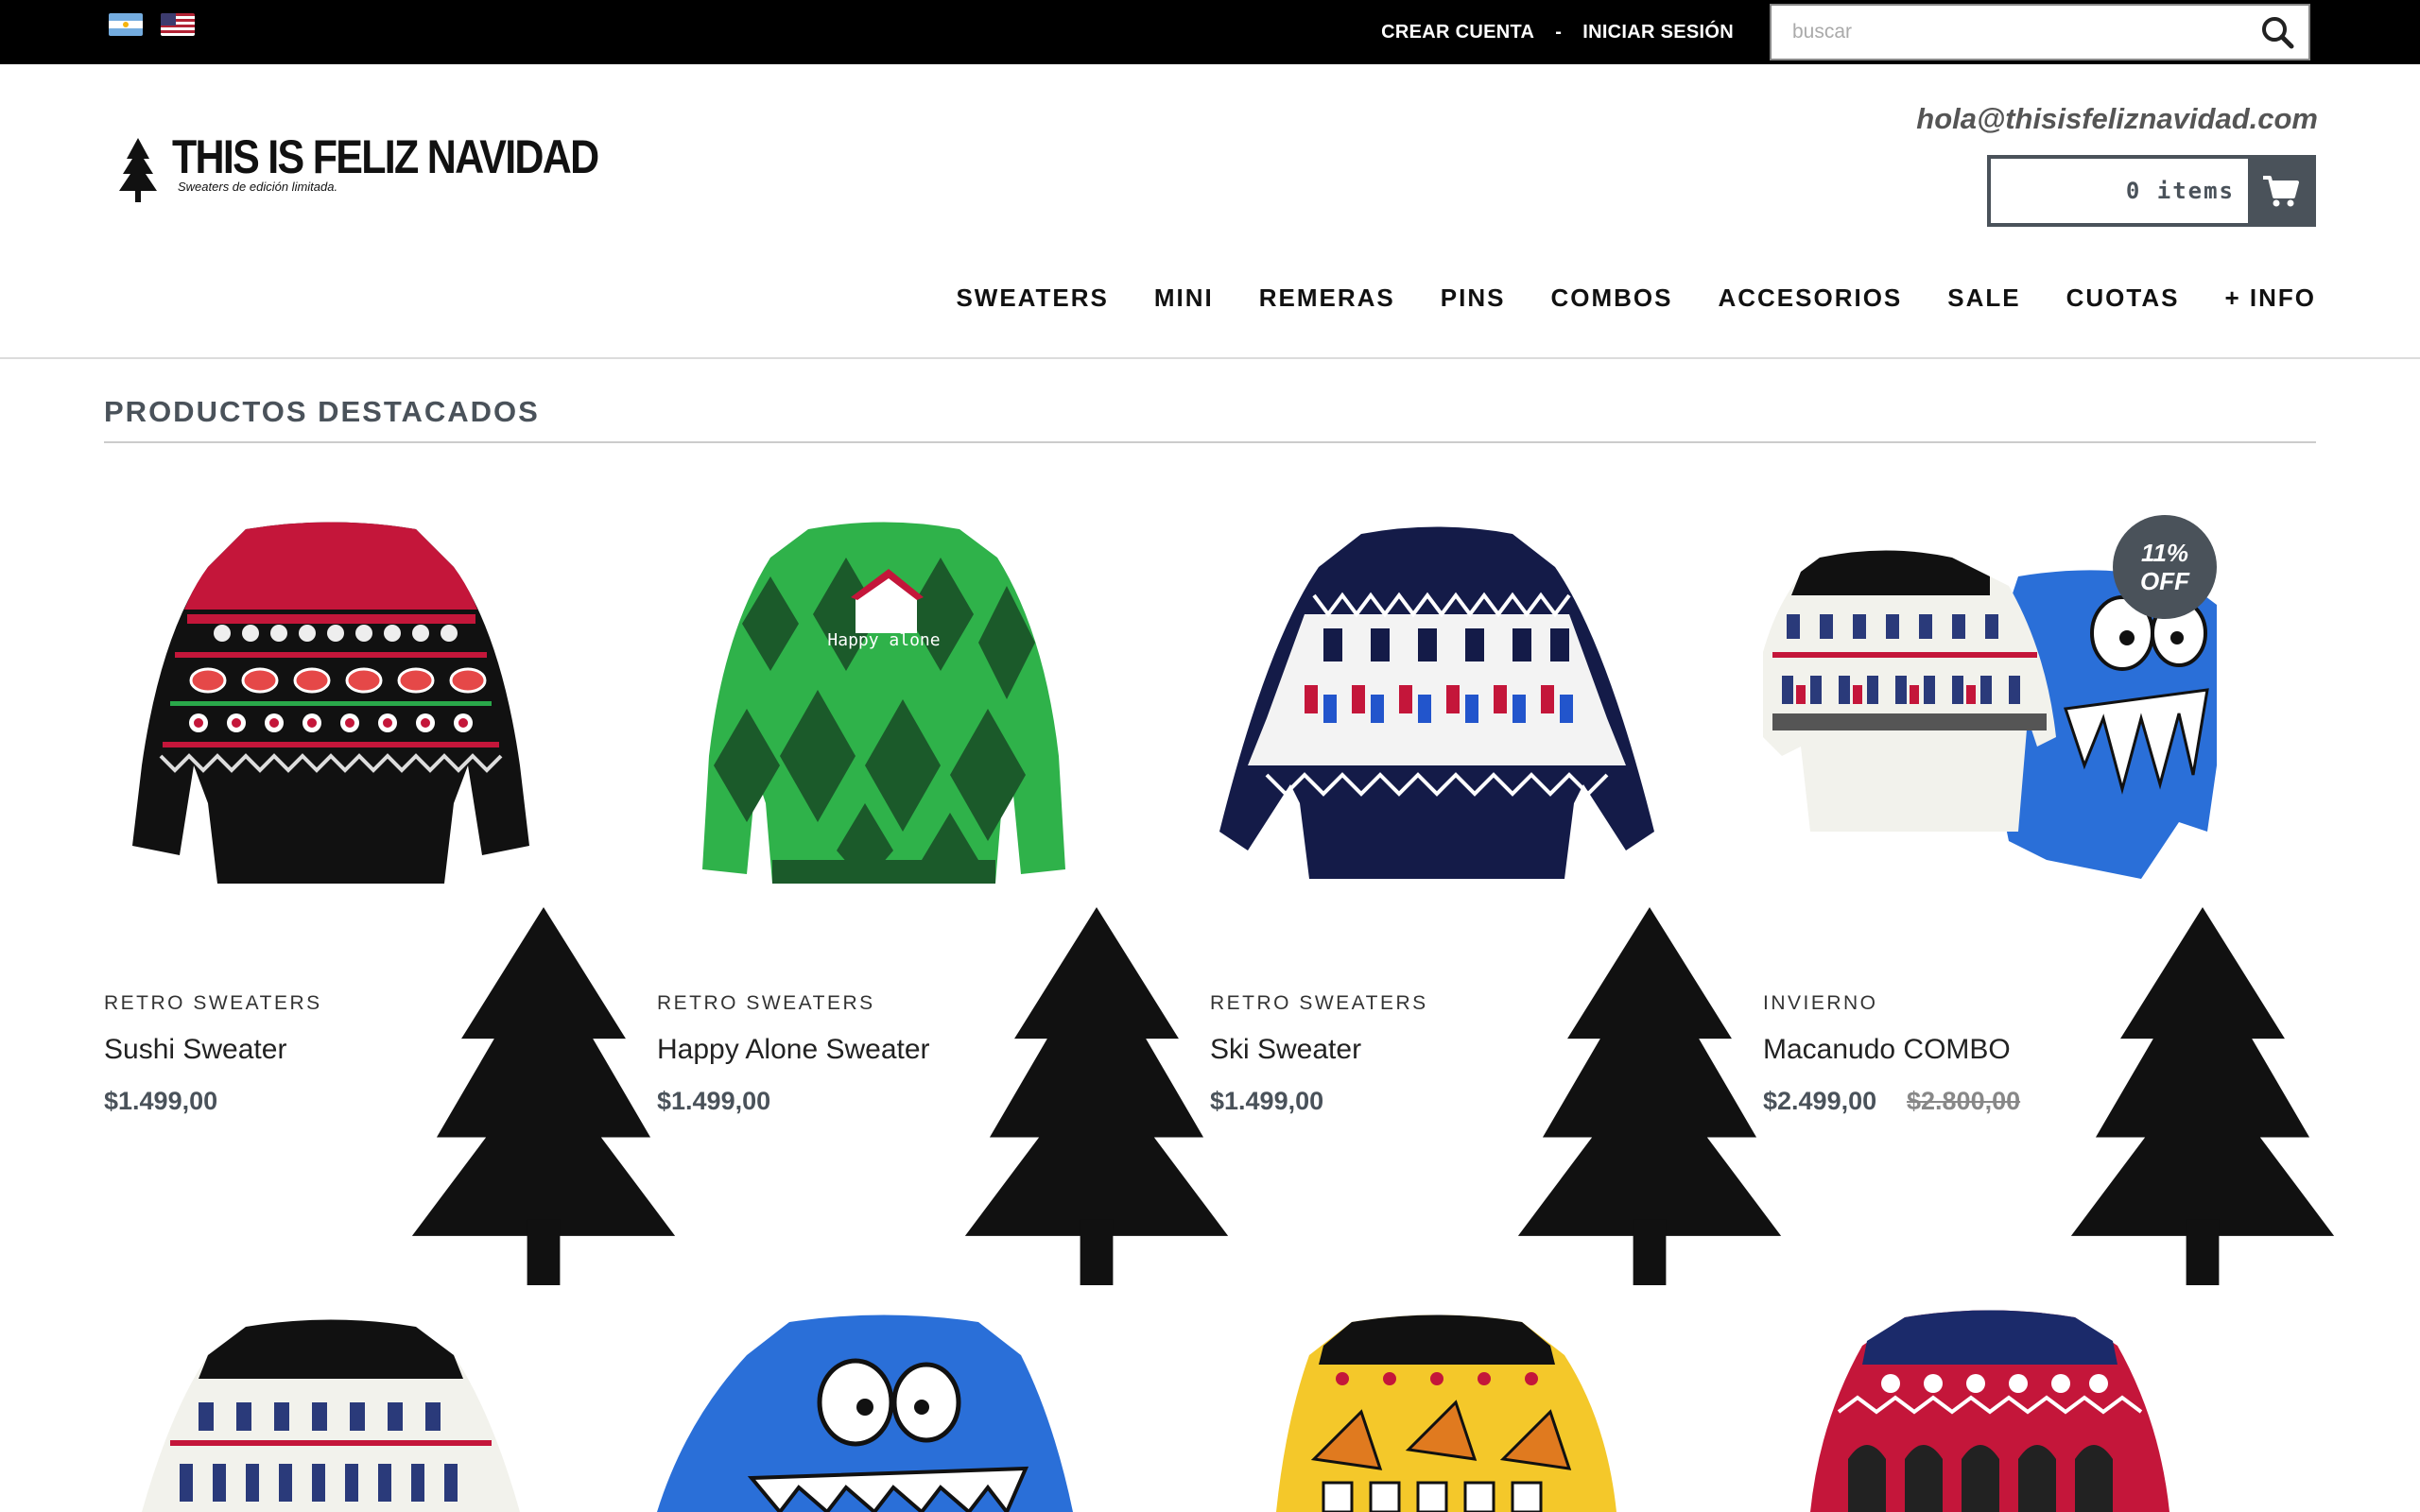 The width and height of the screenshot is (2420, 1512). I want to click on nav-sale: SALE, so click(1984, 298).